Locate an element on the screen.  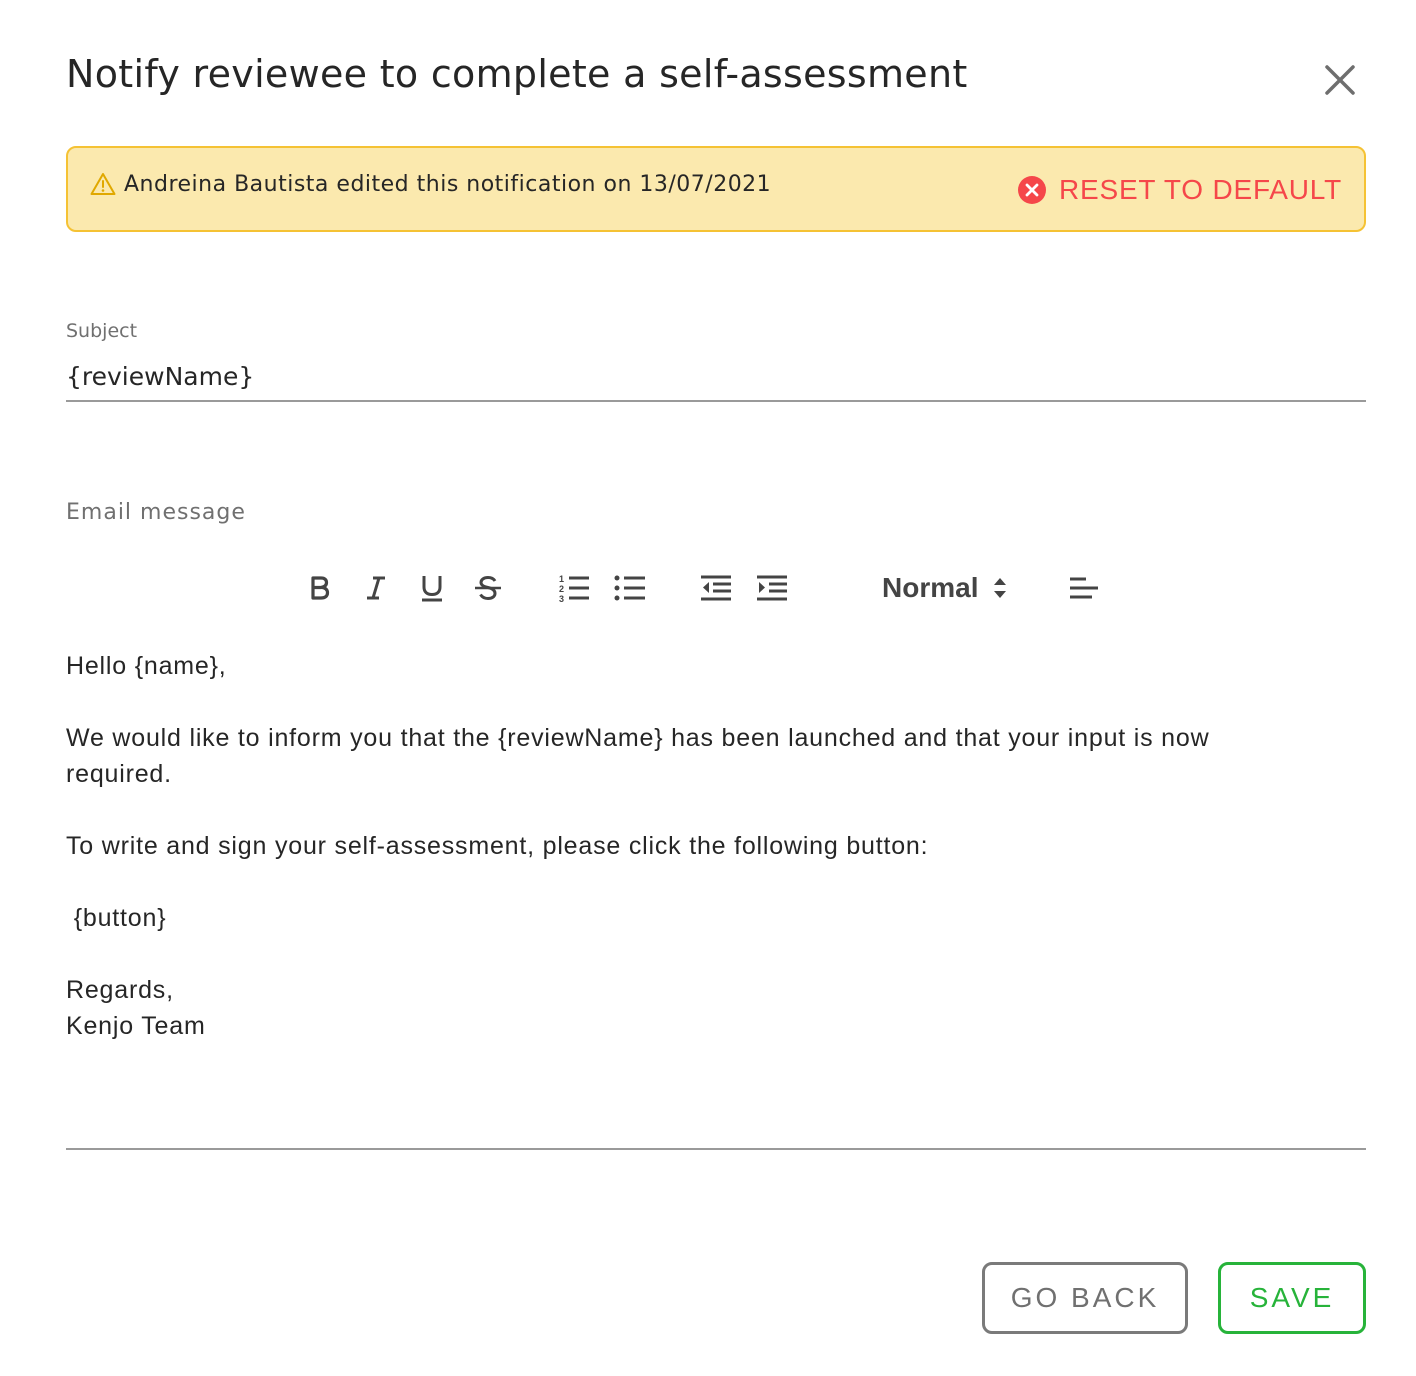
reset-to-default-button: RESET TO DEFAULT is located at coordinates (1179, 190).